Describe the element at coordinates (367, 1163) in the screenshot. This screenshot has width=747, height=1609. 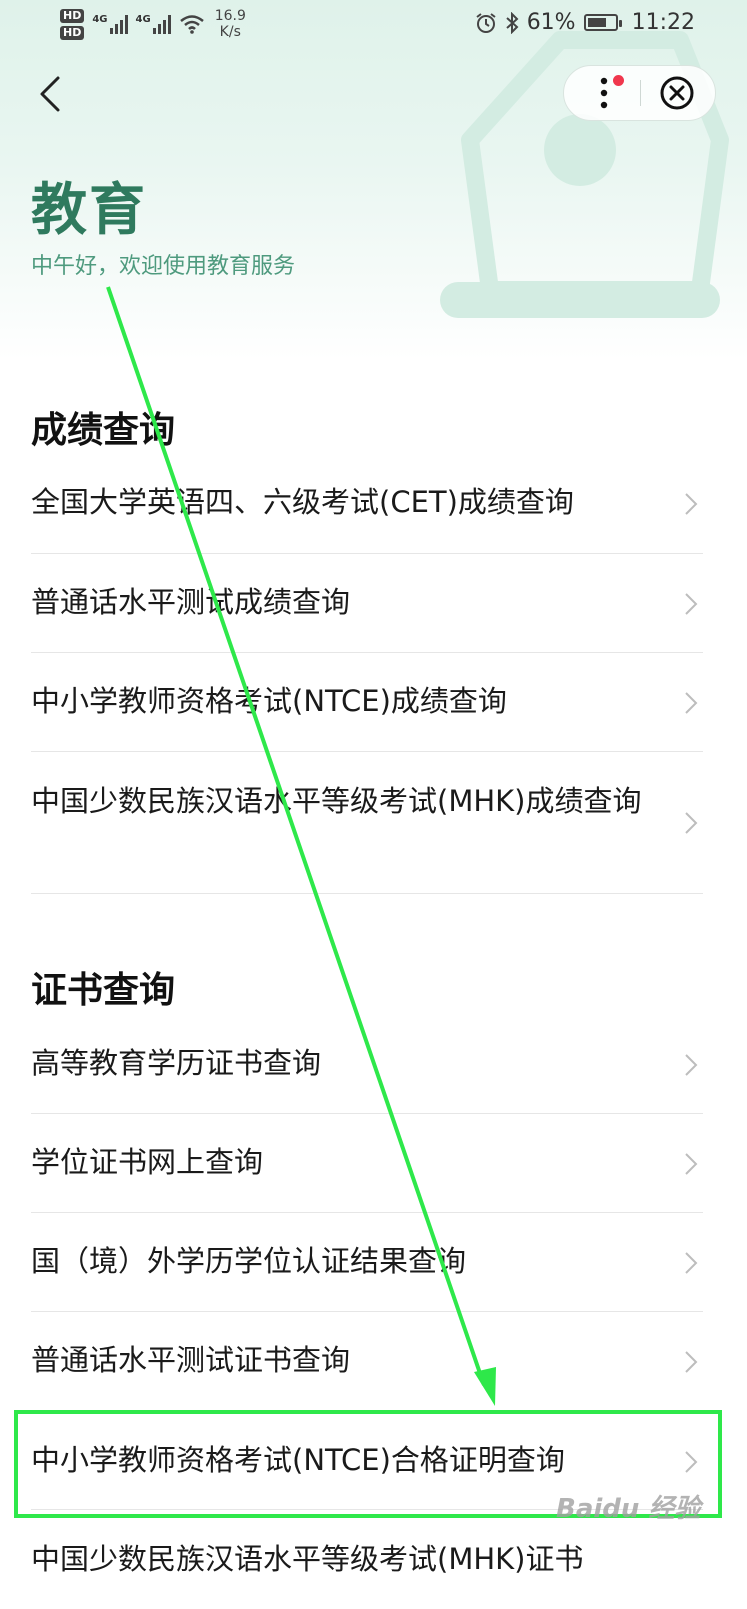
I see `list-item: 学位证书网上查询` at that location.